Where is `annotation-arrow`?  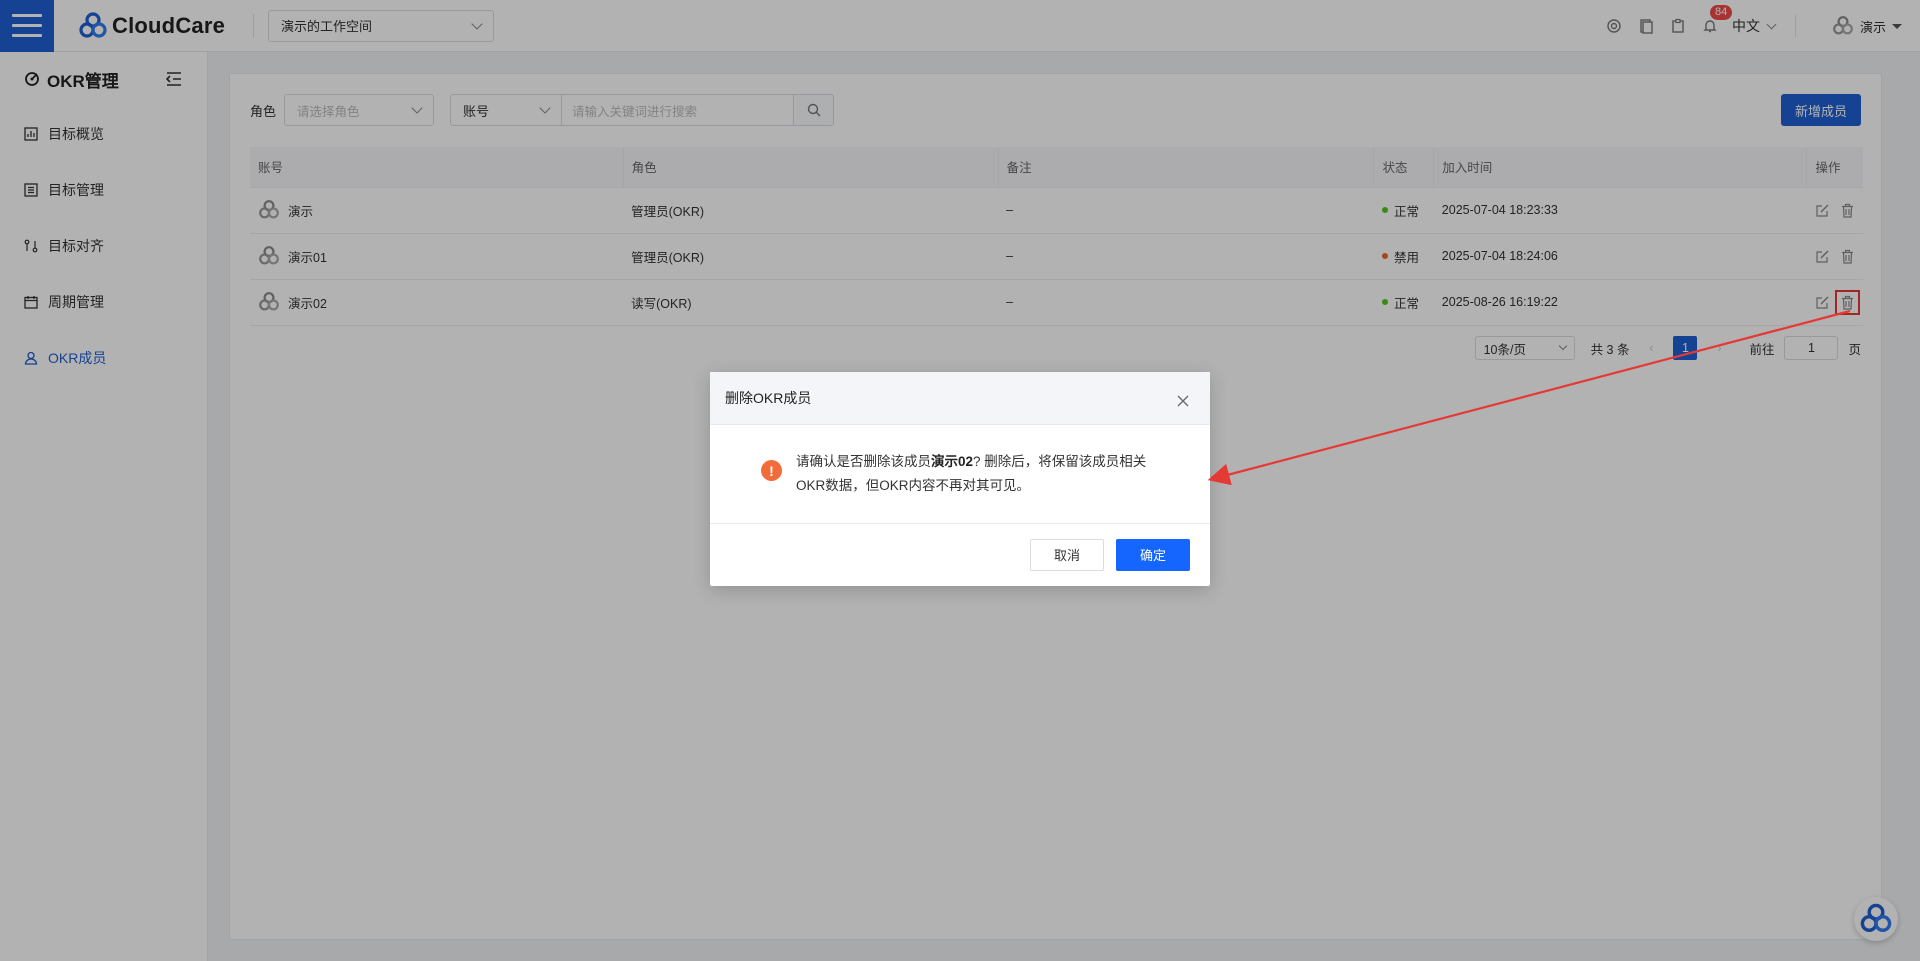 annotation-arrow is located at coordinates (1529, 397).